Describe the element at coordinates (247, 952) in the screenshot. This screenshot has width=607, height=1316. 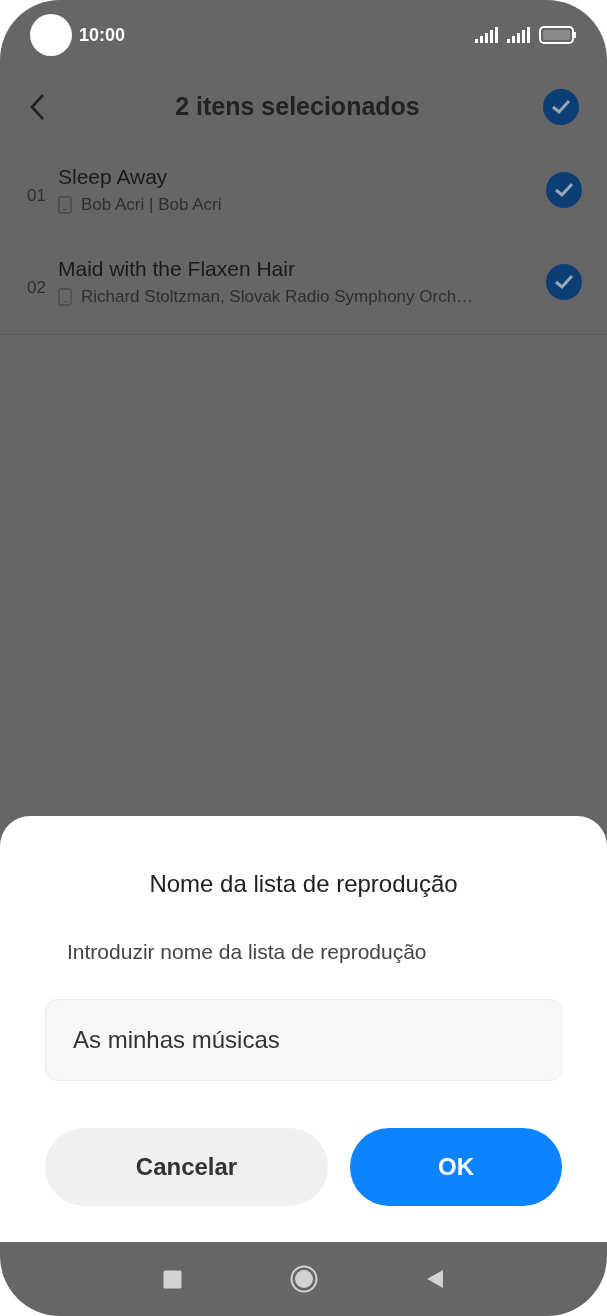
I see `field-label: Introduzir nome da lista de reprodução` at that location.